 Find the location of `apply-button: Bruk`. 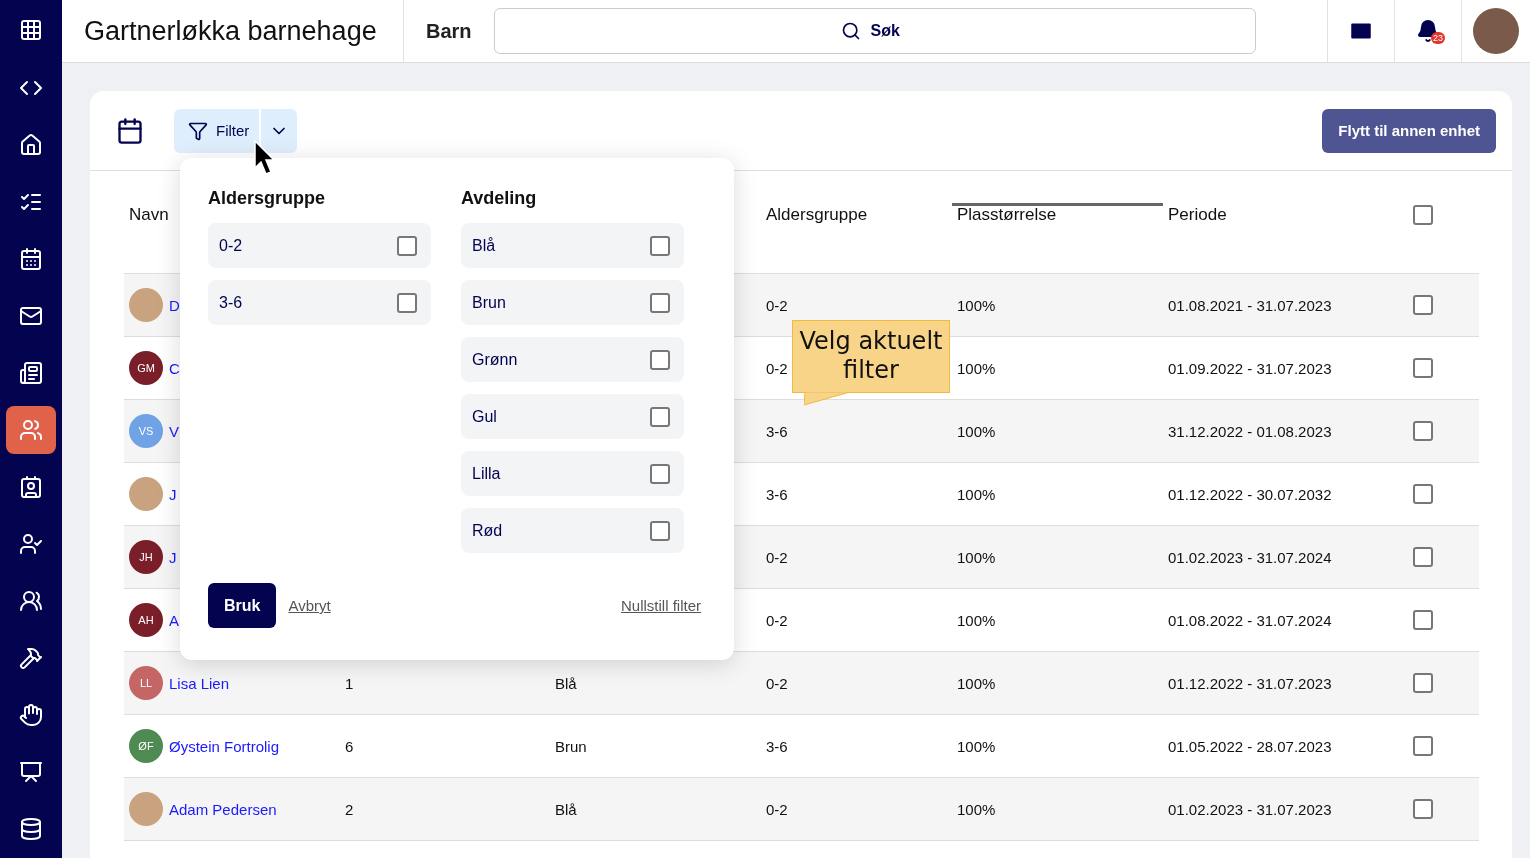

apply-button: Bruk is located at coordinates (242, 605).